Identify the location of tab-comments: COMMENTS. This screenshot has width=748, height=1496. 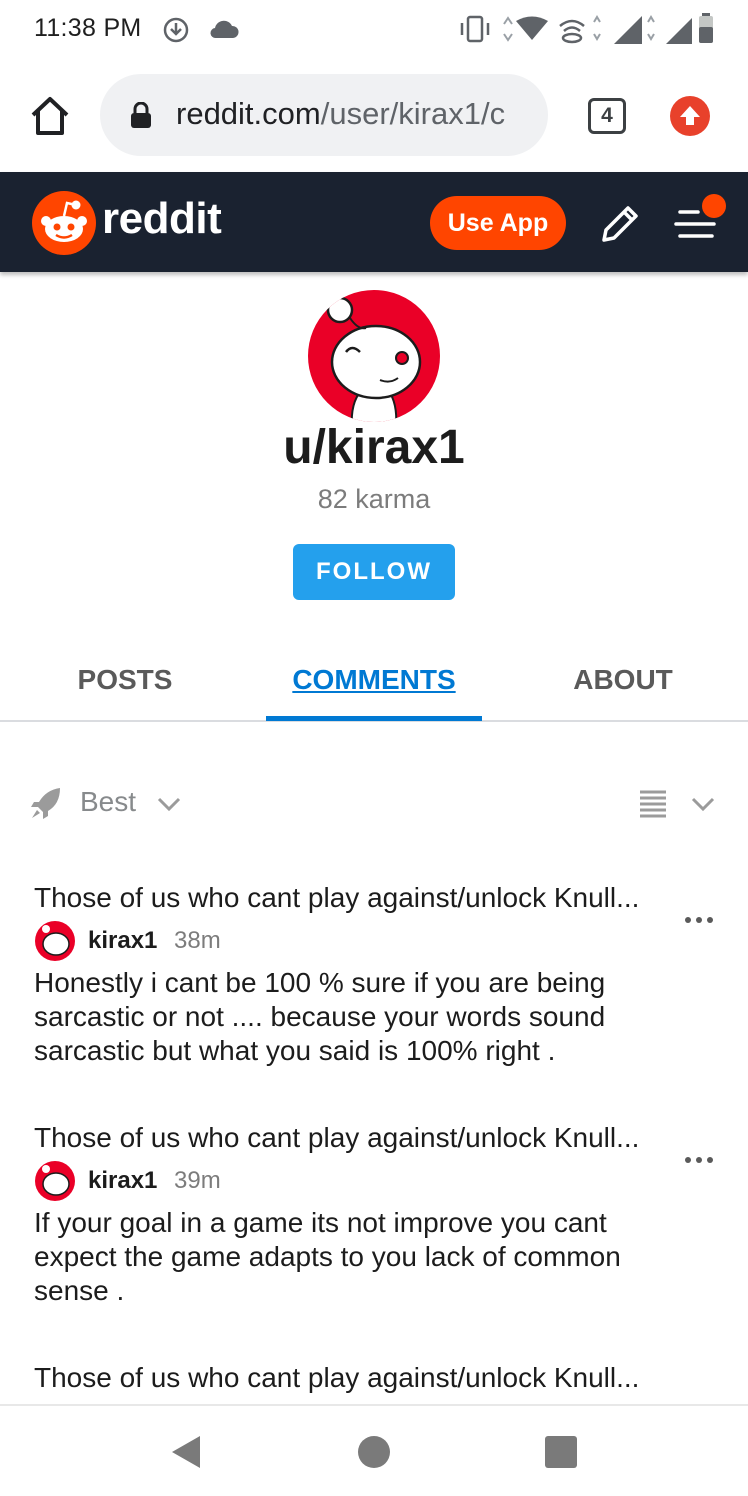
(374, 680).